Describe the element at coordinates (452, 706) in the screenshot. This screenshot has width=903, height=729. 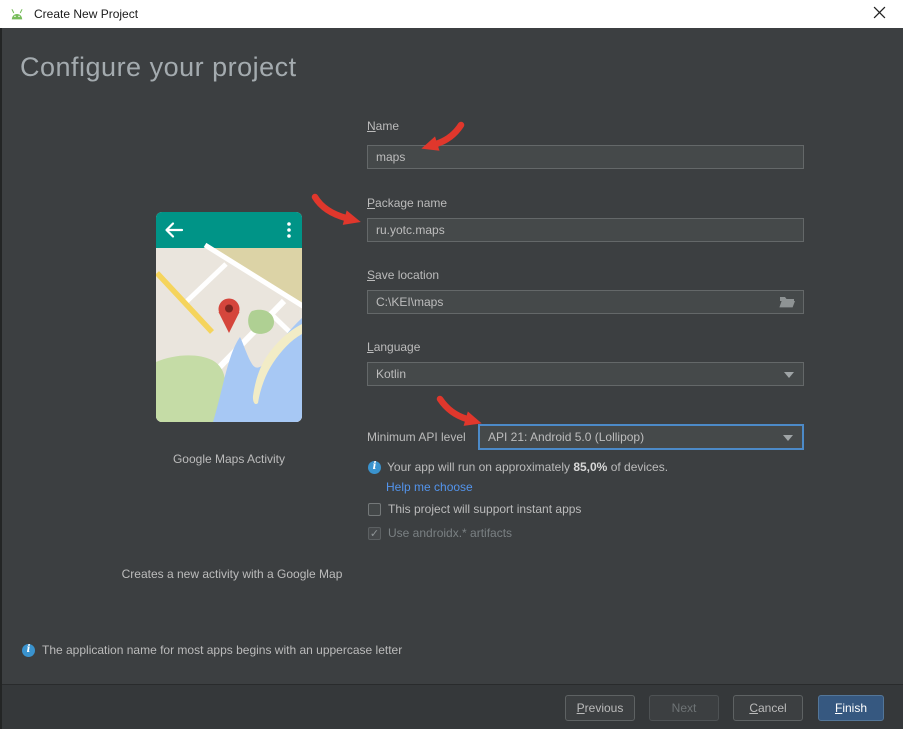
I see `footer-bar: Previous Next Cancel Finish` at that location.